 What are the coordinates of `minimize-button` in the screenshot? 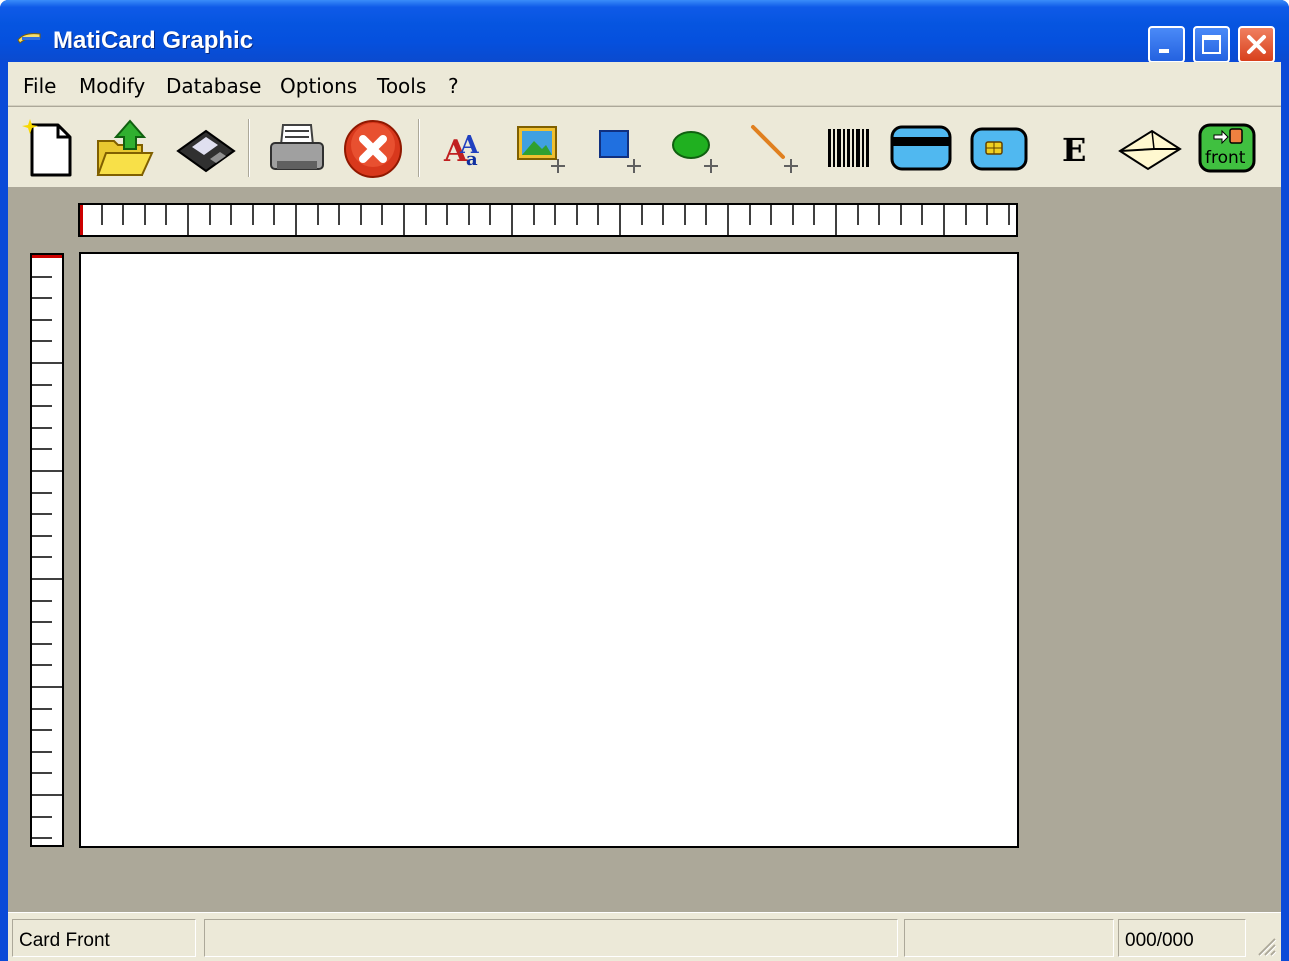 It's located at (1166, 44).